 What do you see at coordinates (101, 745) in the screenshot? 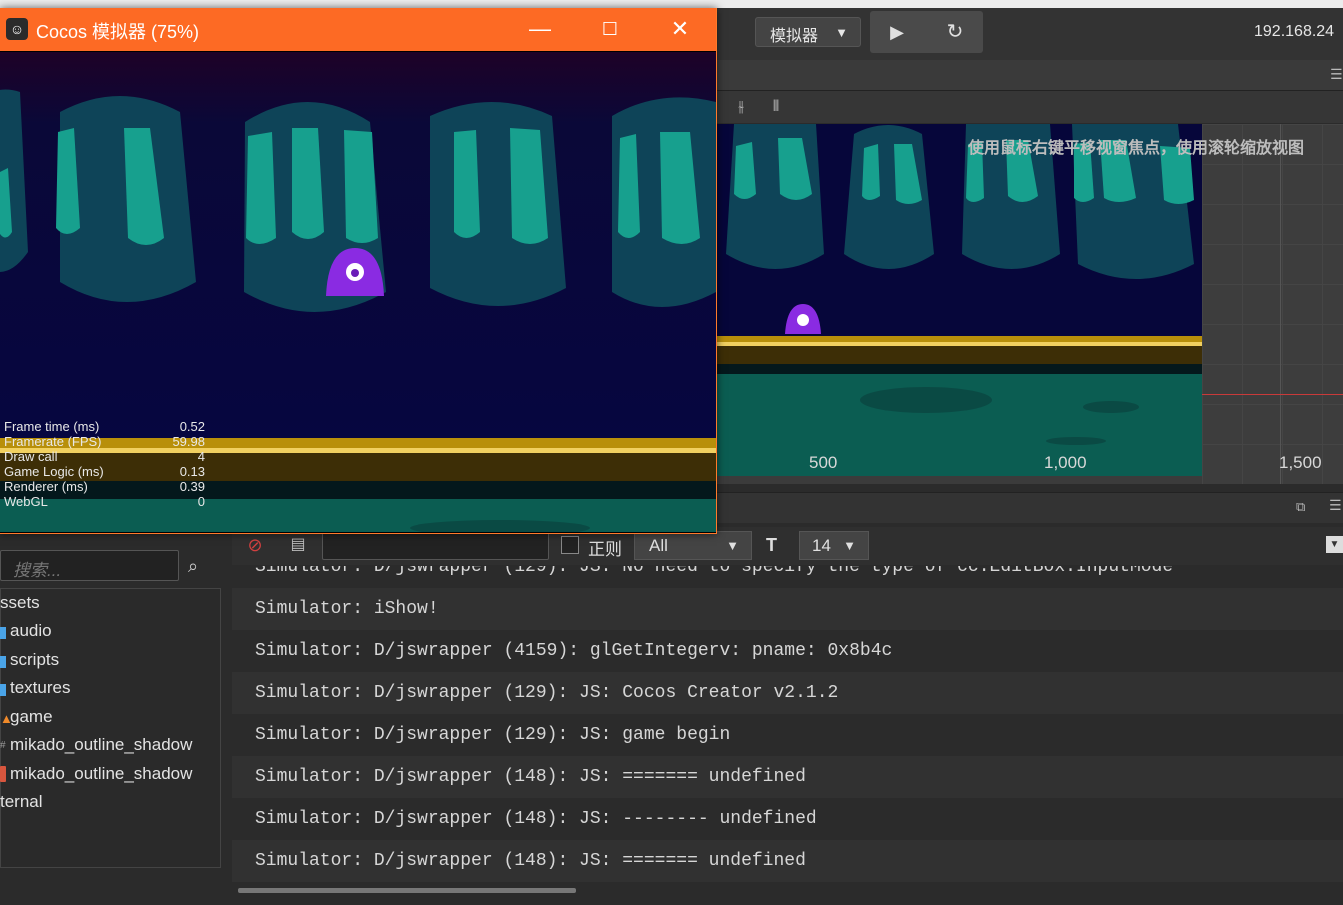
I see `tree-item-font-data: mikado_outline_shadow` at bounding box center [101, 745].